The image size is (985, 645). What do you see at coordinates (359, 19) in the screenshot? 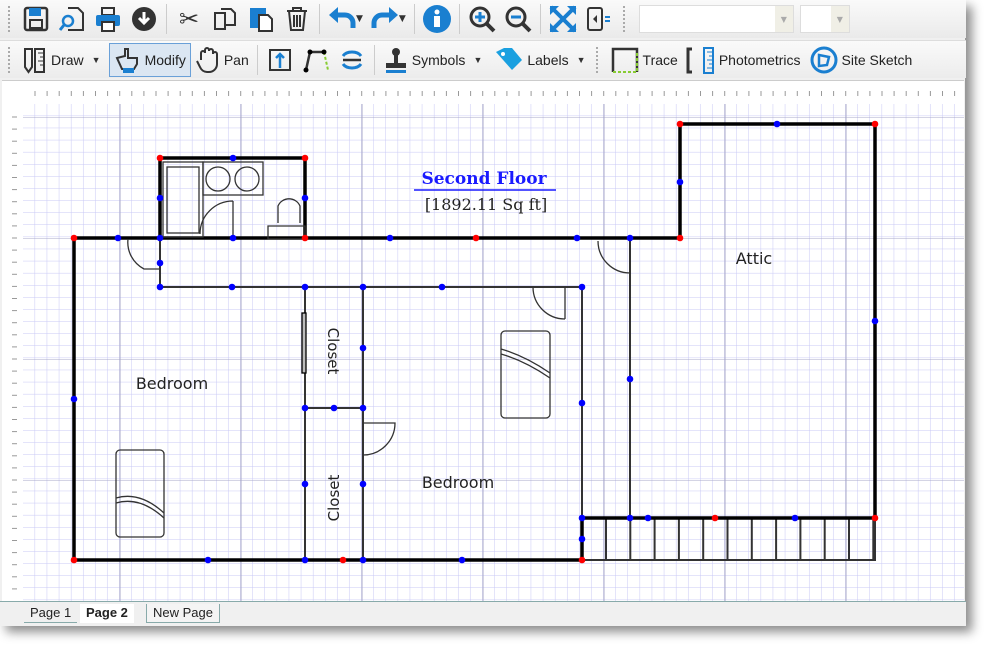
I see `undo-dropdown: ▼` at bounding box center [359, 19].